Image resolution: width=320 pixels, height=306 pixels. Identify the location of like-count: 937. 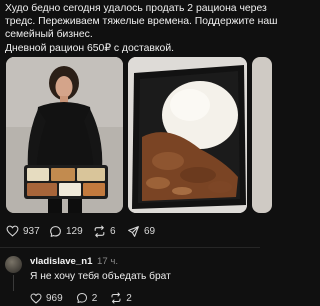
(31, 231).